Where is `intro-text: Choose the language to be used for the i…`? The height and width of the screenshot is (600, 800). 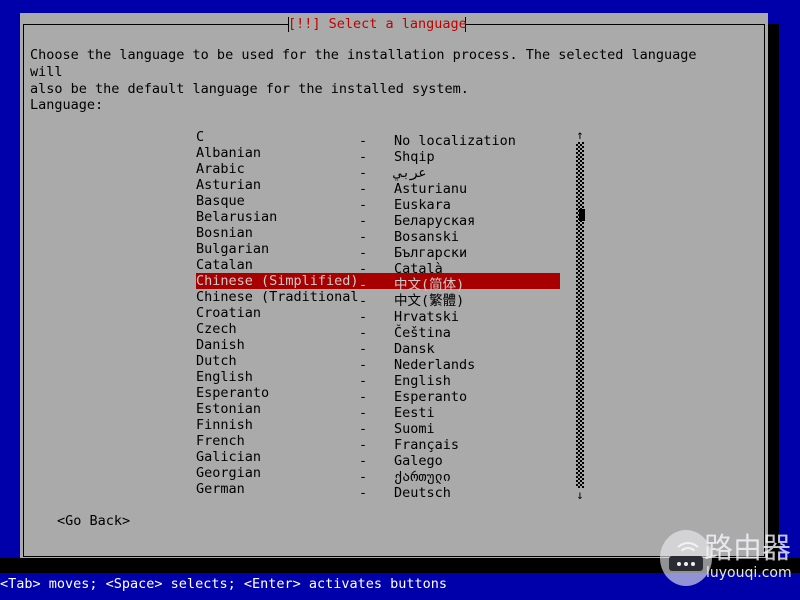
intro-text: Choose the language to be used for the i… is located at coordinates (363, 72).